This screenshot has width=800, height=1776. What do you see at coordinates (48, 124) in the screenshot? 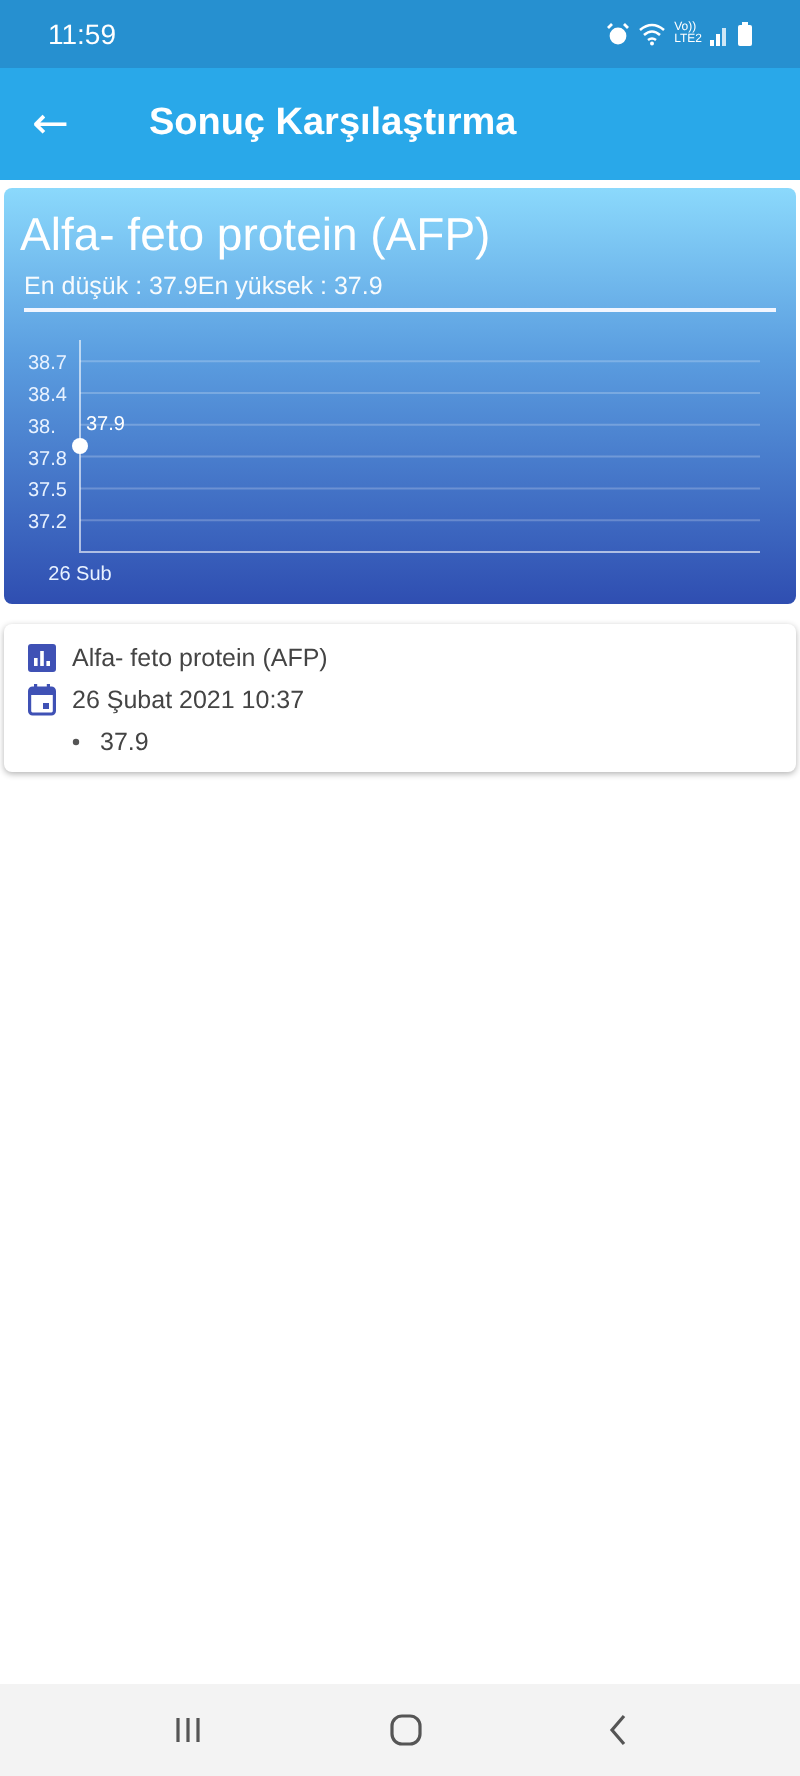
I see `back-button: ←` at bounding box center [48, 124].